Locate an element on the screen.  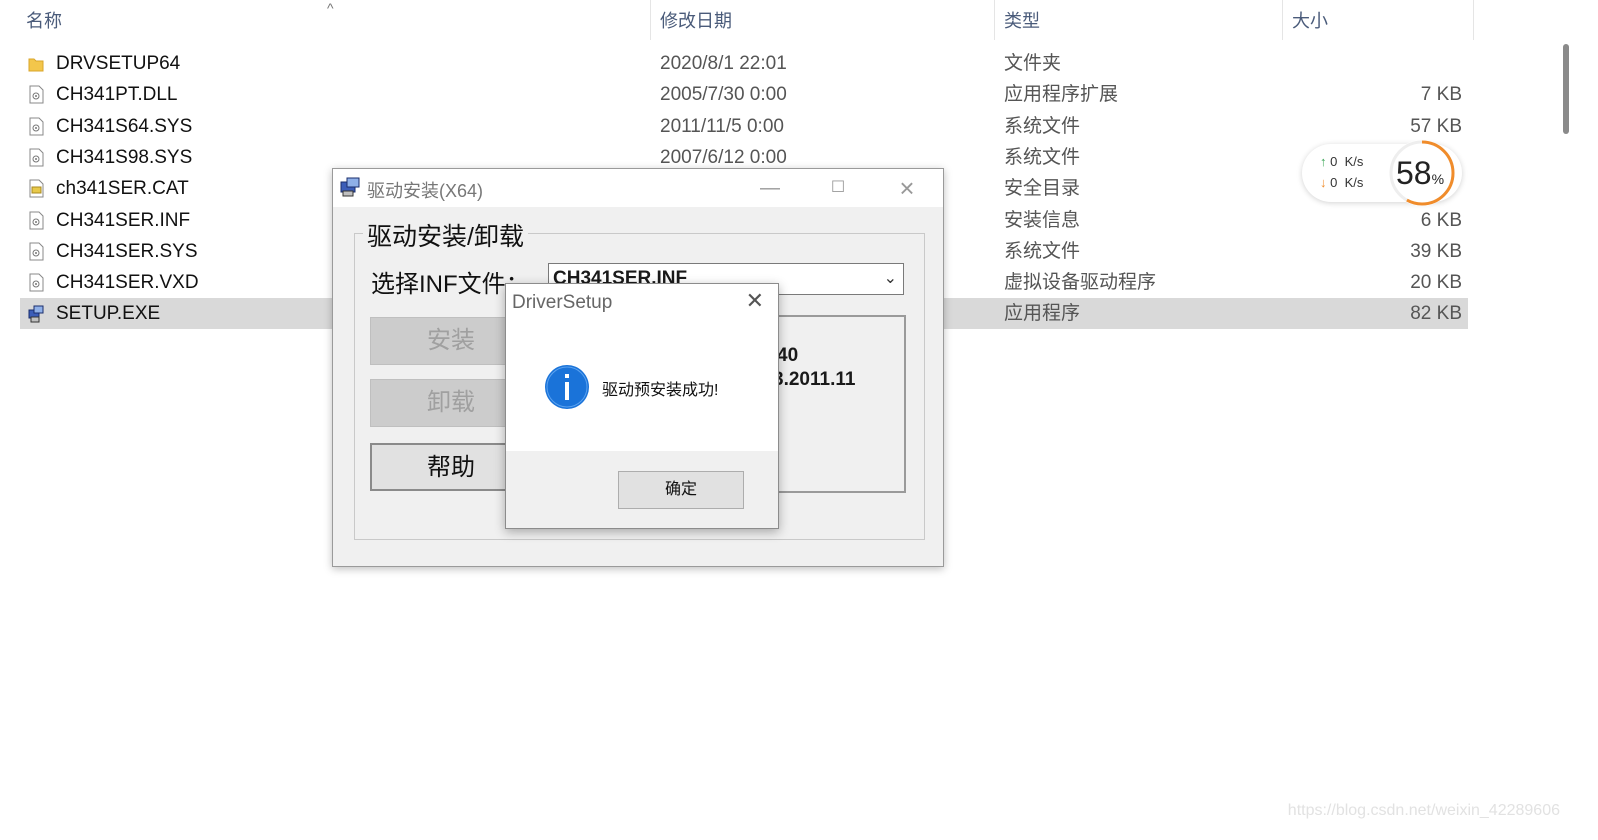
dialog-title: 驱动安装(X64) is located at coordinates (425, 191).